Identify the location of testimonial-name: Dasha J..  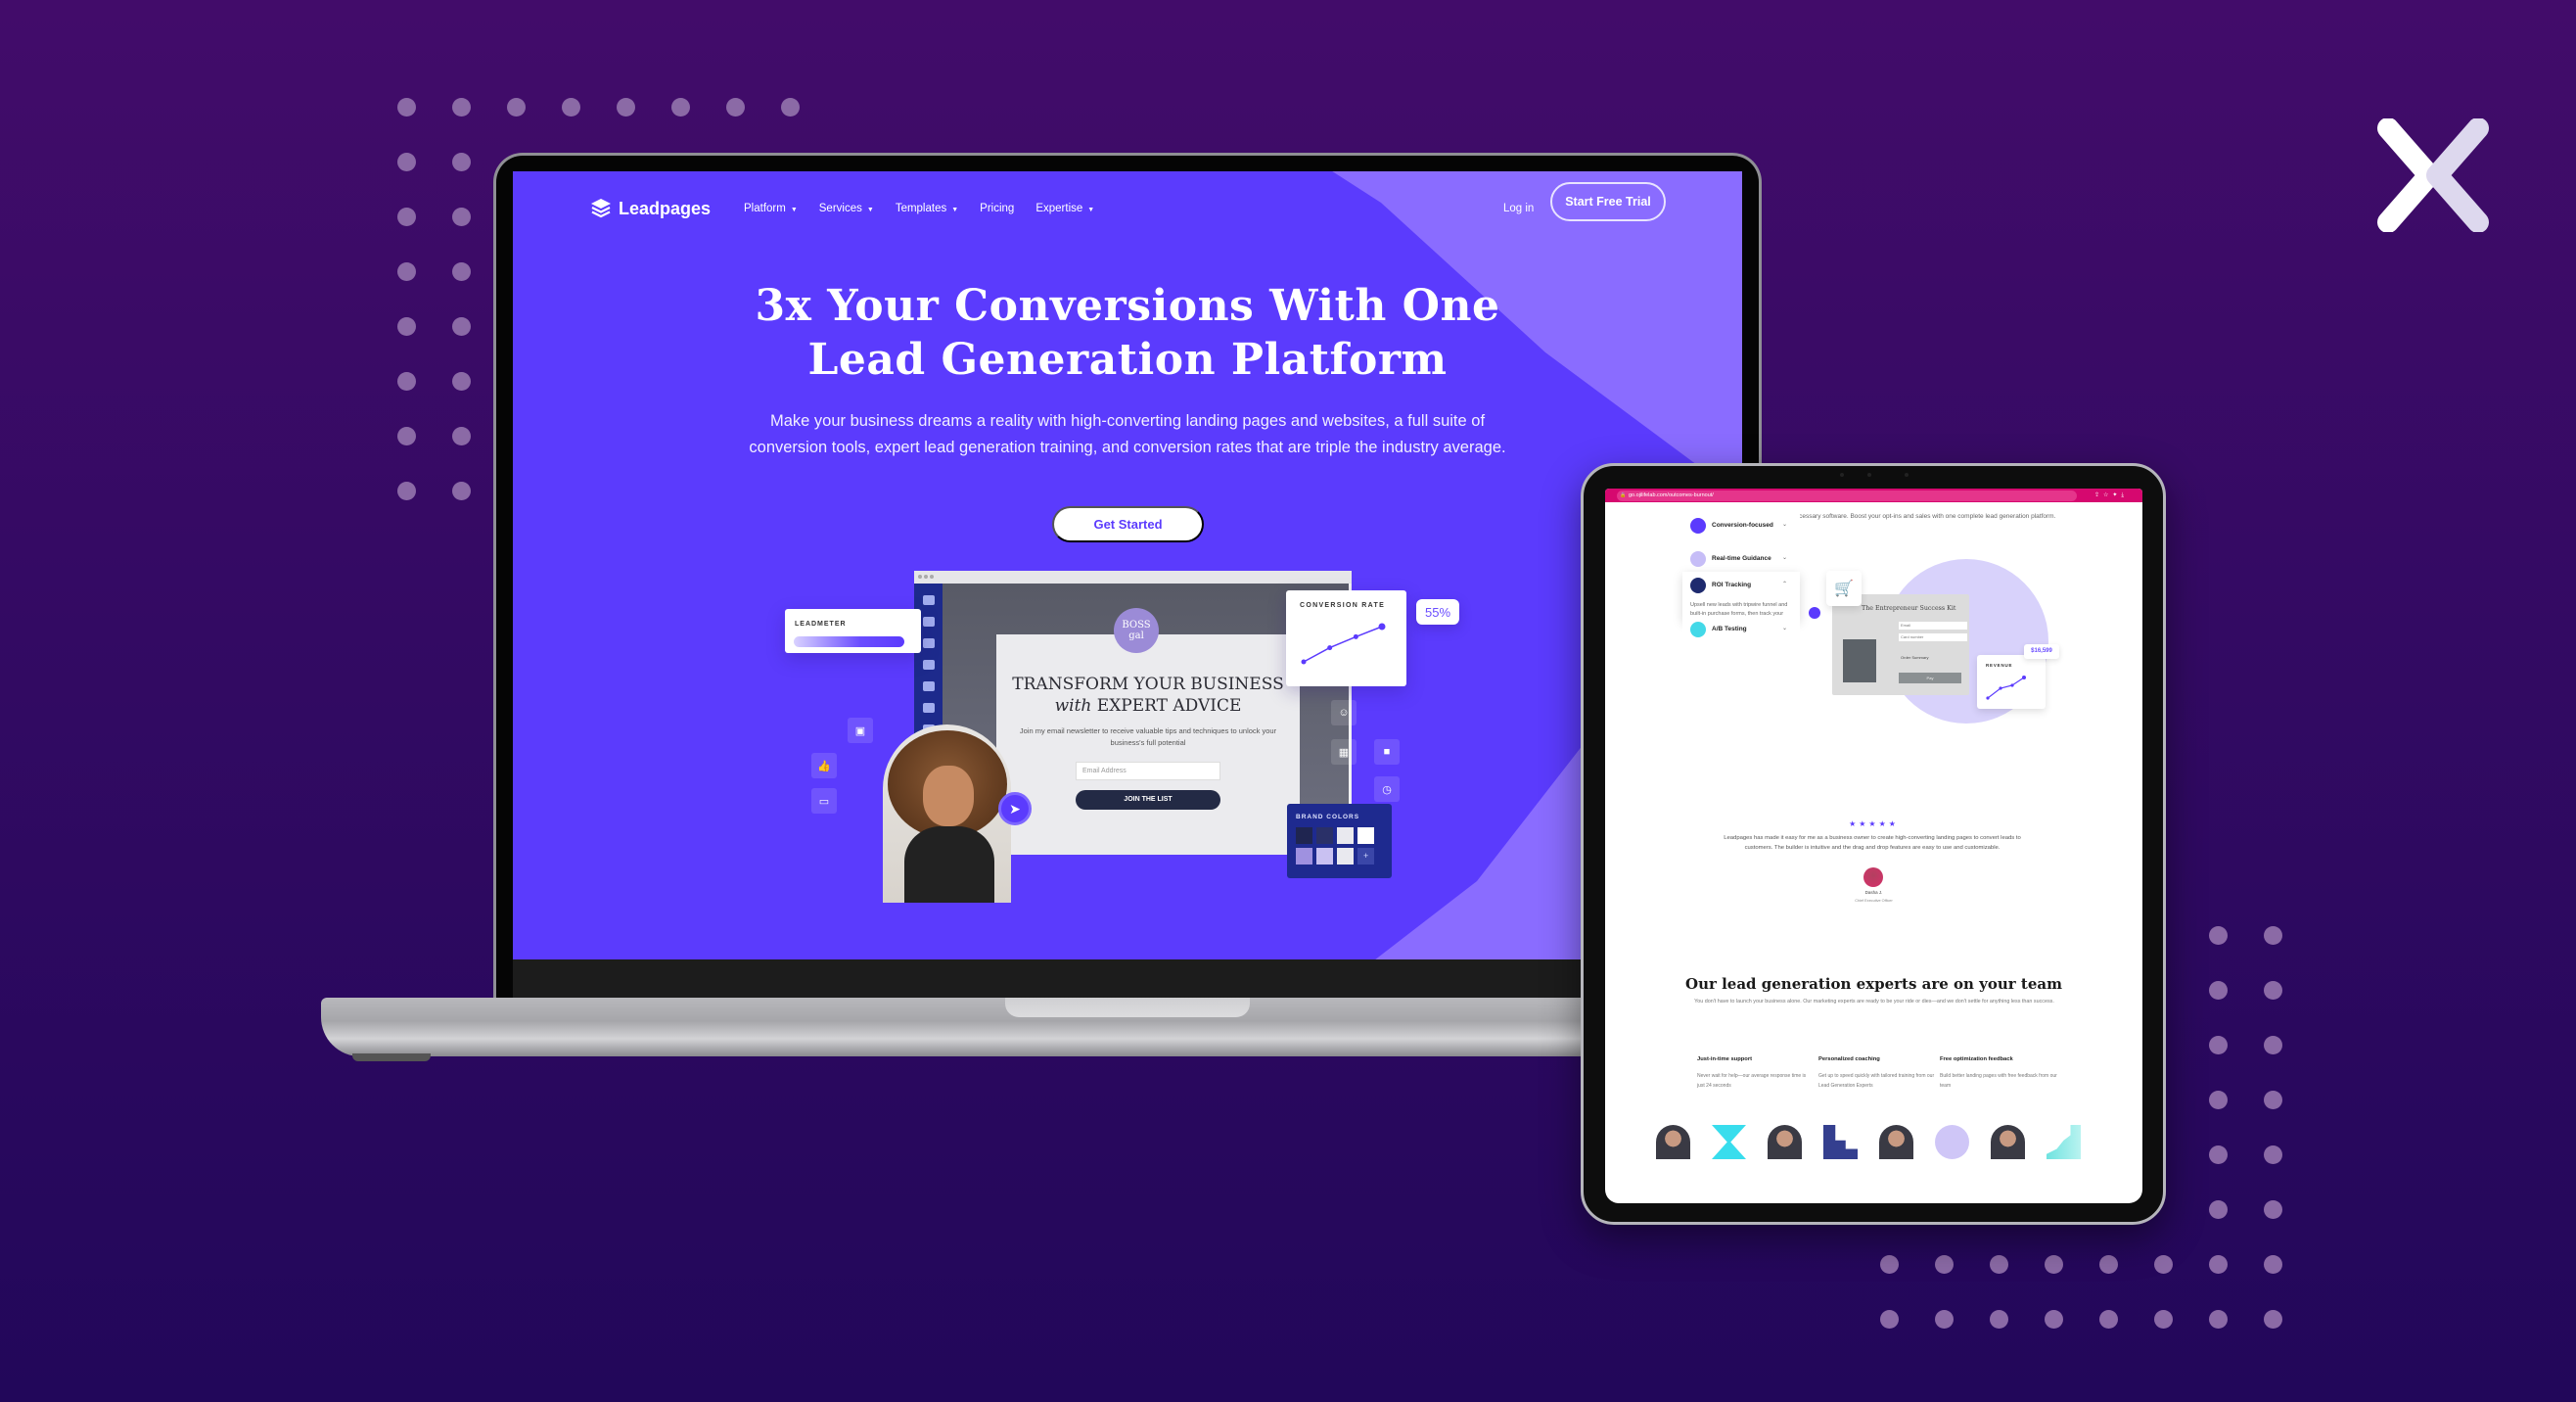
(1874, 893).